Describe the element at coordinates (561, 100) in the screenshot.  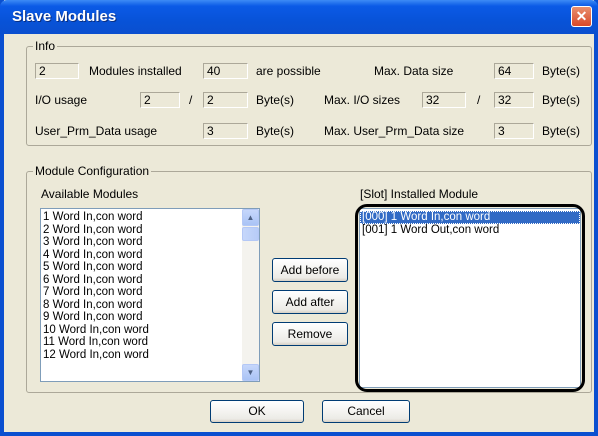
I see `max-io-unit: Byte(s)` at that location.